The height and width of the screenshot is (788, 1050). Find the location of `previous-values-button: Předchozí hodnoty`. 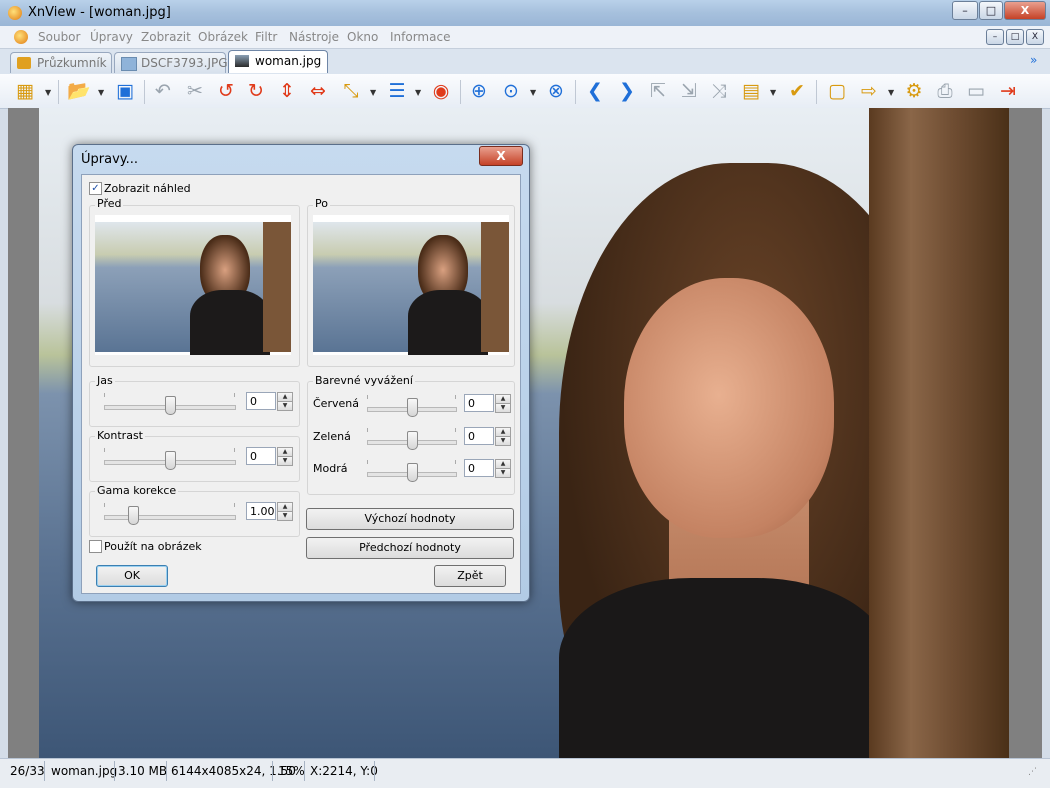

previous-values-button: Předchozí hodnoty is located at coordinates (410, 548).